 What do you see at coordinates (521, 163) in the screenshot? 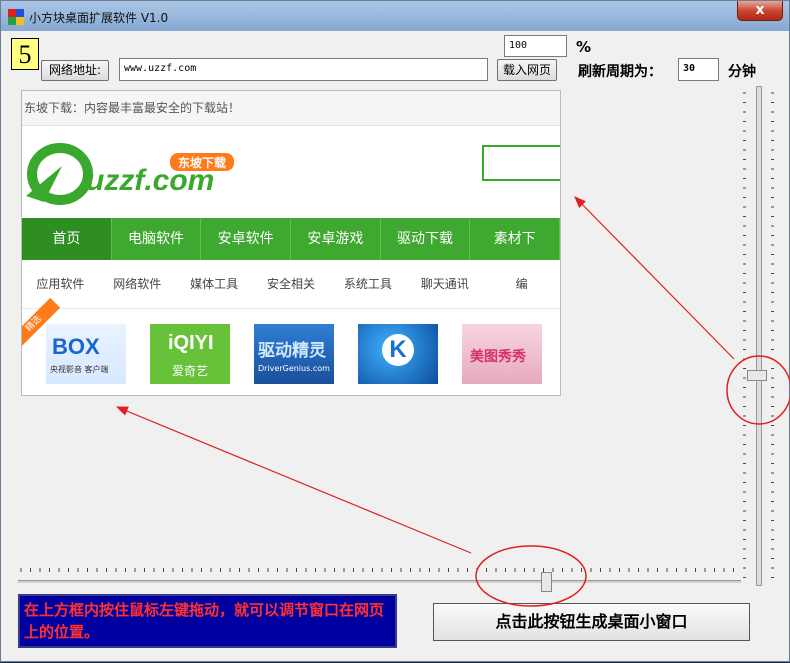
I see `site-search-box` at bounding box center [521, 163].